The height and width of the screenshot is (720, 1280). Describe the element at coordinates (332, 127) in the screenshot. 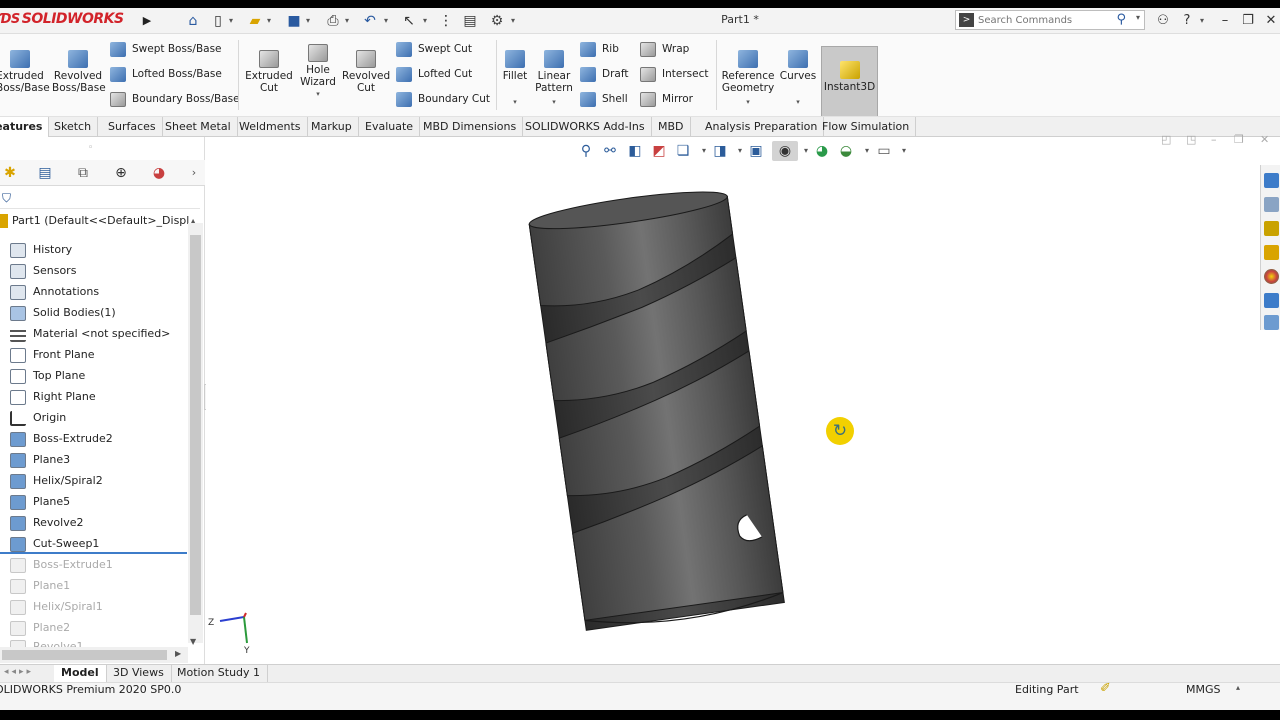

I see `tab-markup: Markup` at that location.